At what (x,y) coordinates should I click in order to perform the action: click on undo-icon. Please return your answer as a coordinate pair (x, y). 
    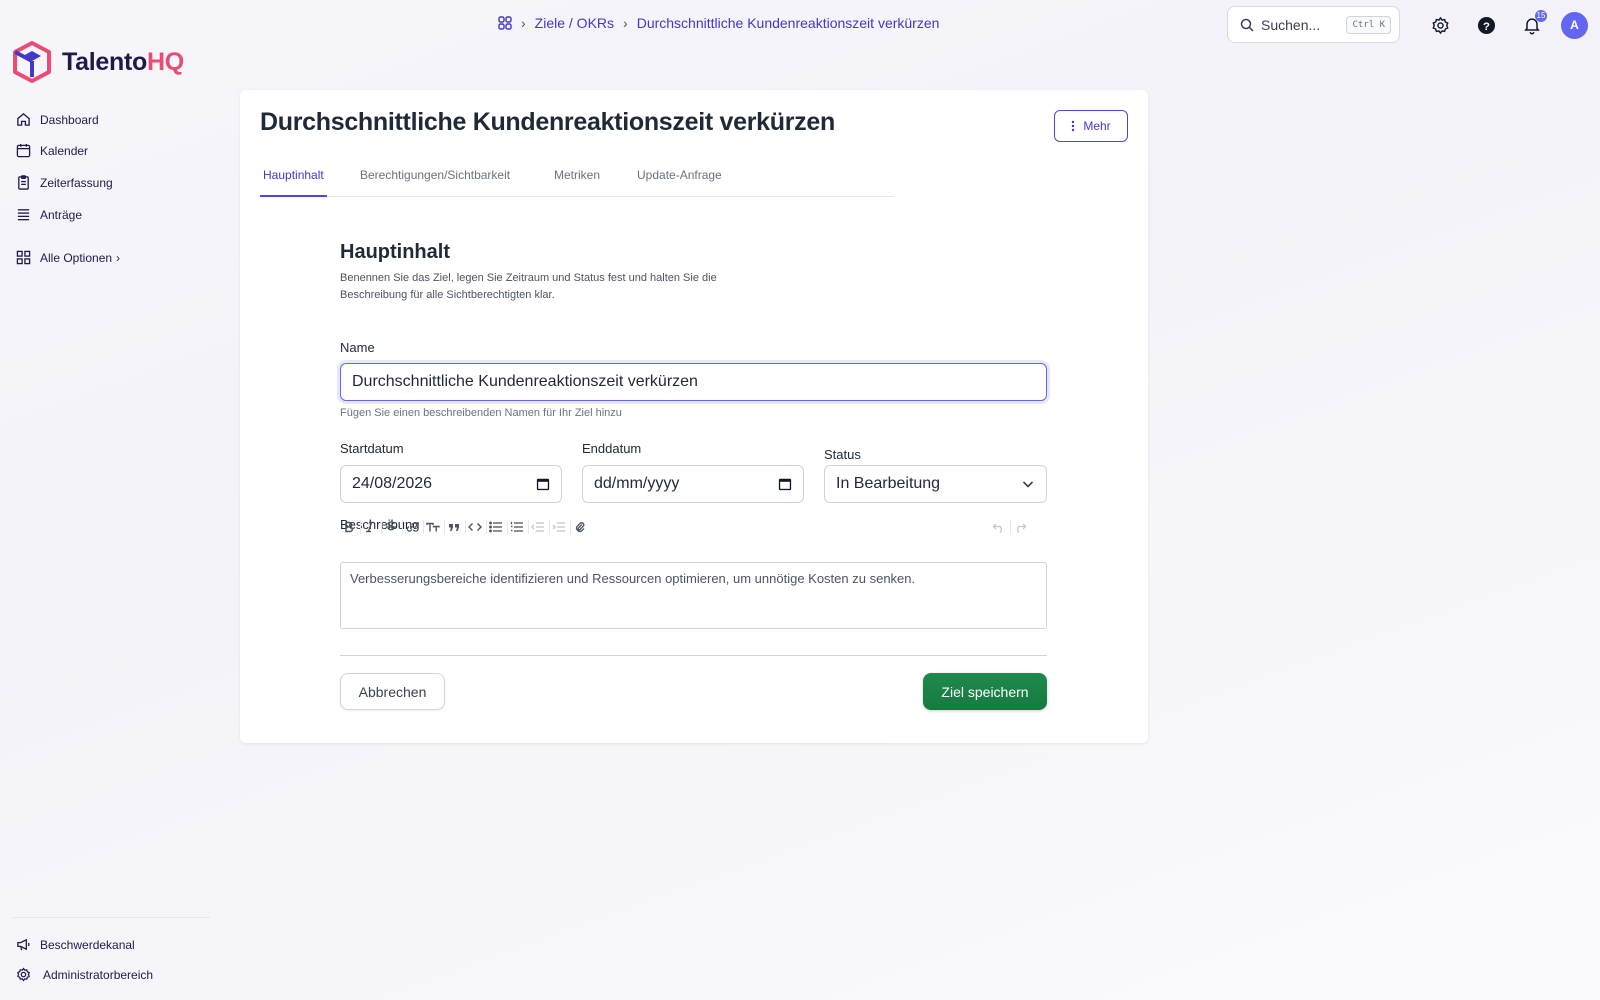
    Looking at the image, I should click on (999, 527).